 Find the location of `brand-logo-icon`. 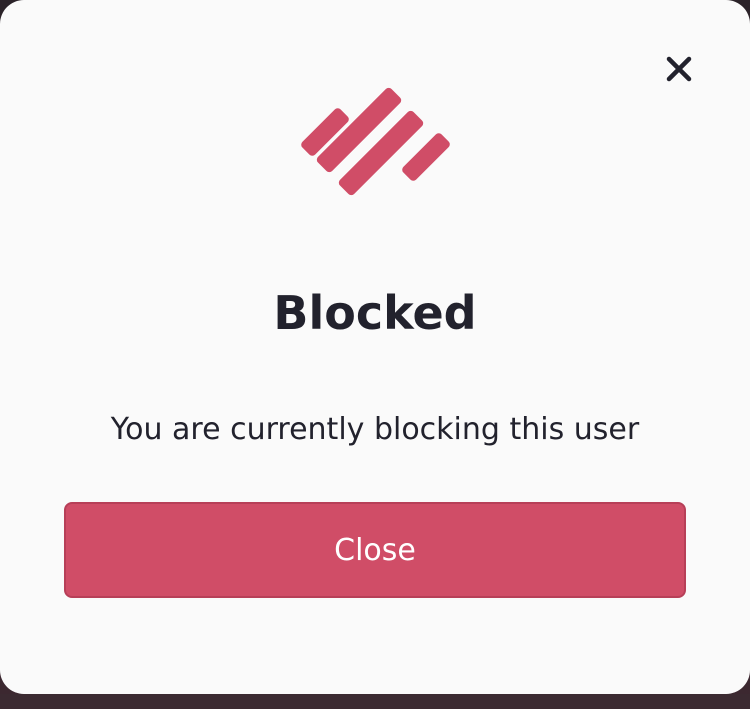

brand-logo-icon is located at coordinates (375, 145).